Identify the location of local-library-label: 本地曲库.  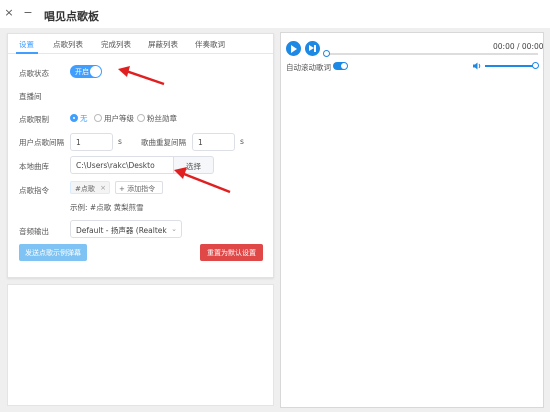
(34, 166).